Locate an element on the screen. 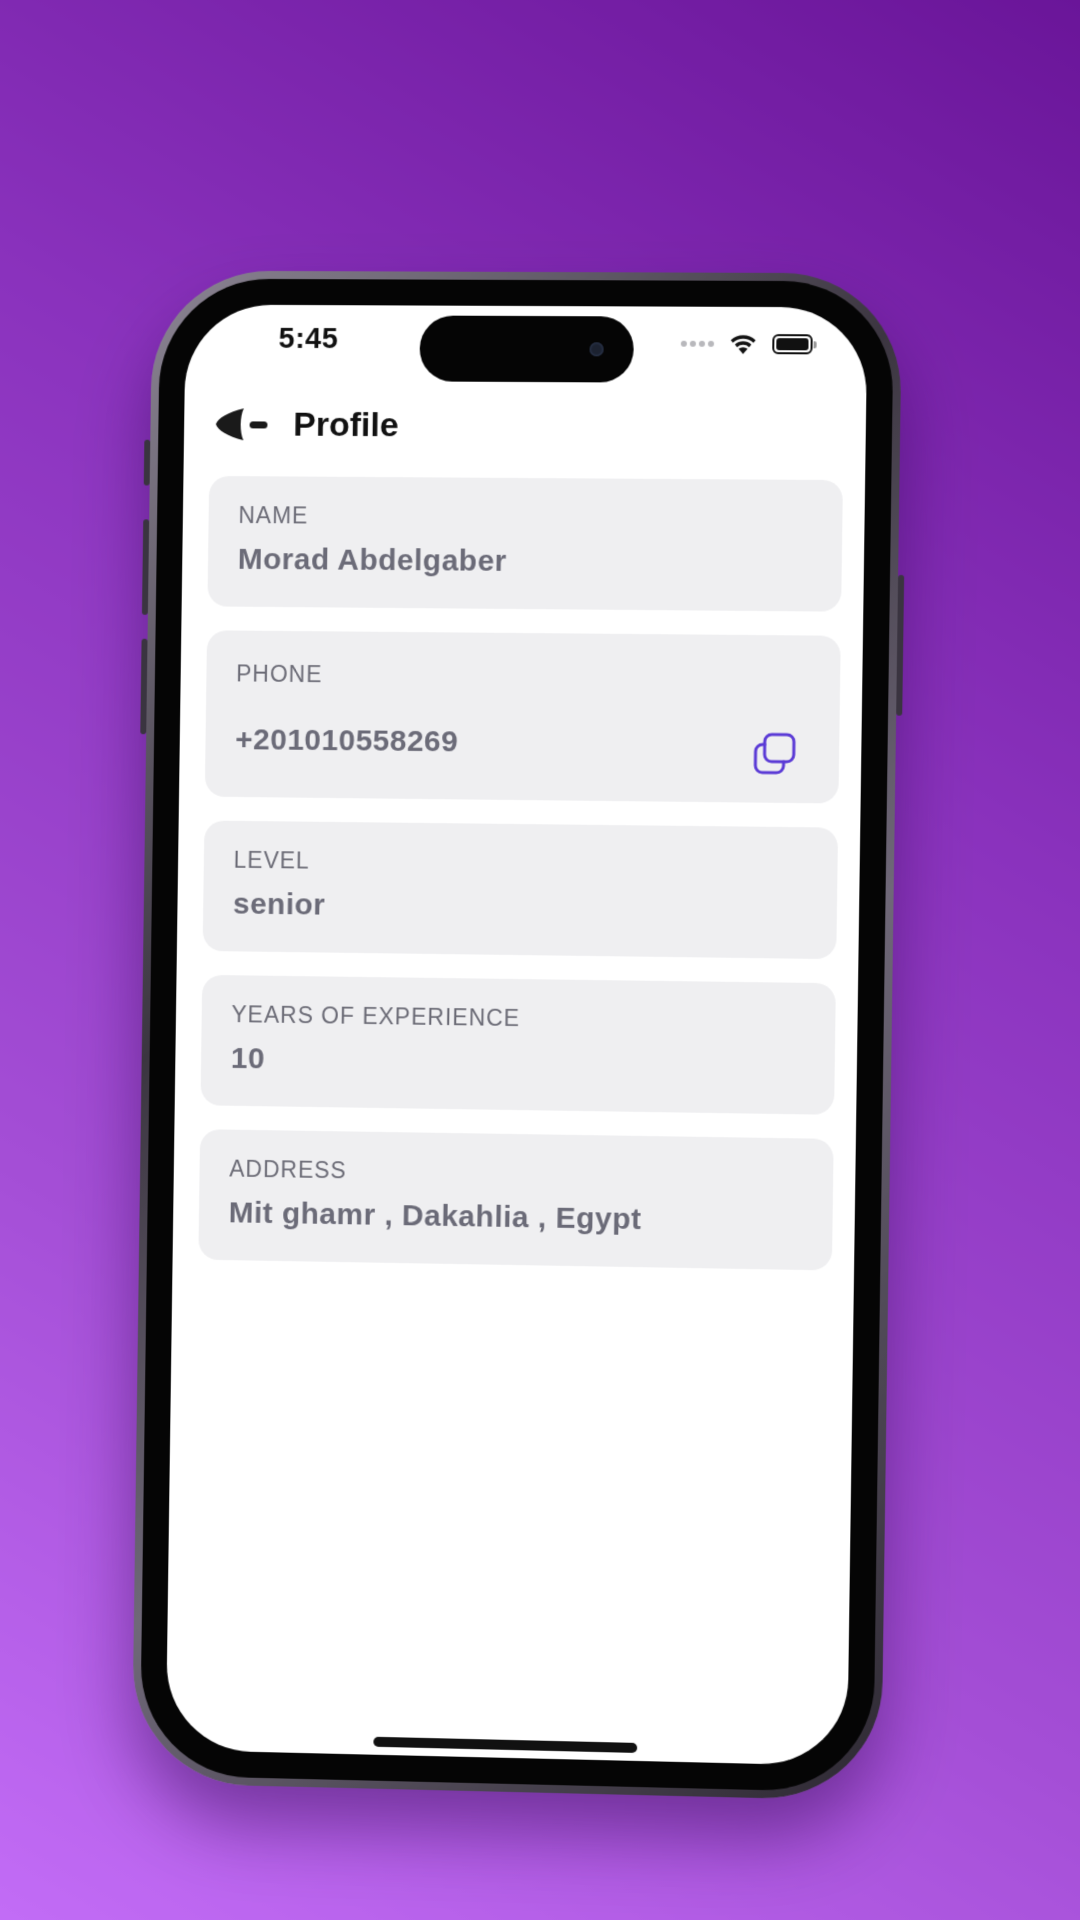 The width and height of the screenshot is (1080, 1920). back-button is located at coordinates (243, 424).